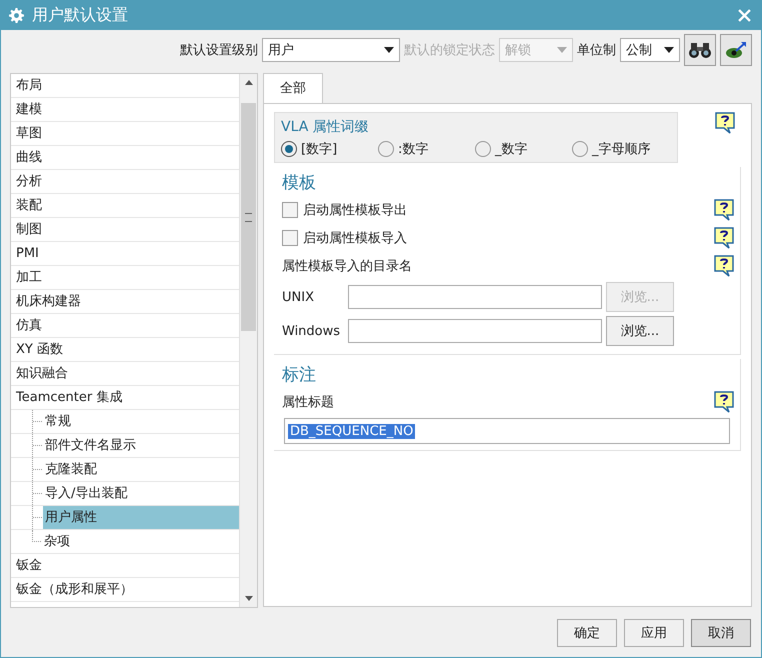 Image resolution: width=762 pixels, height=658 pixels. What do you see at coordinates (413, 149) in the screenshot?
I see `radio-label: :数字` at bounding box center [413, 149].